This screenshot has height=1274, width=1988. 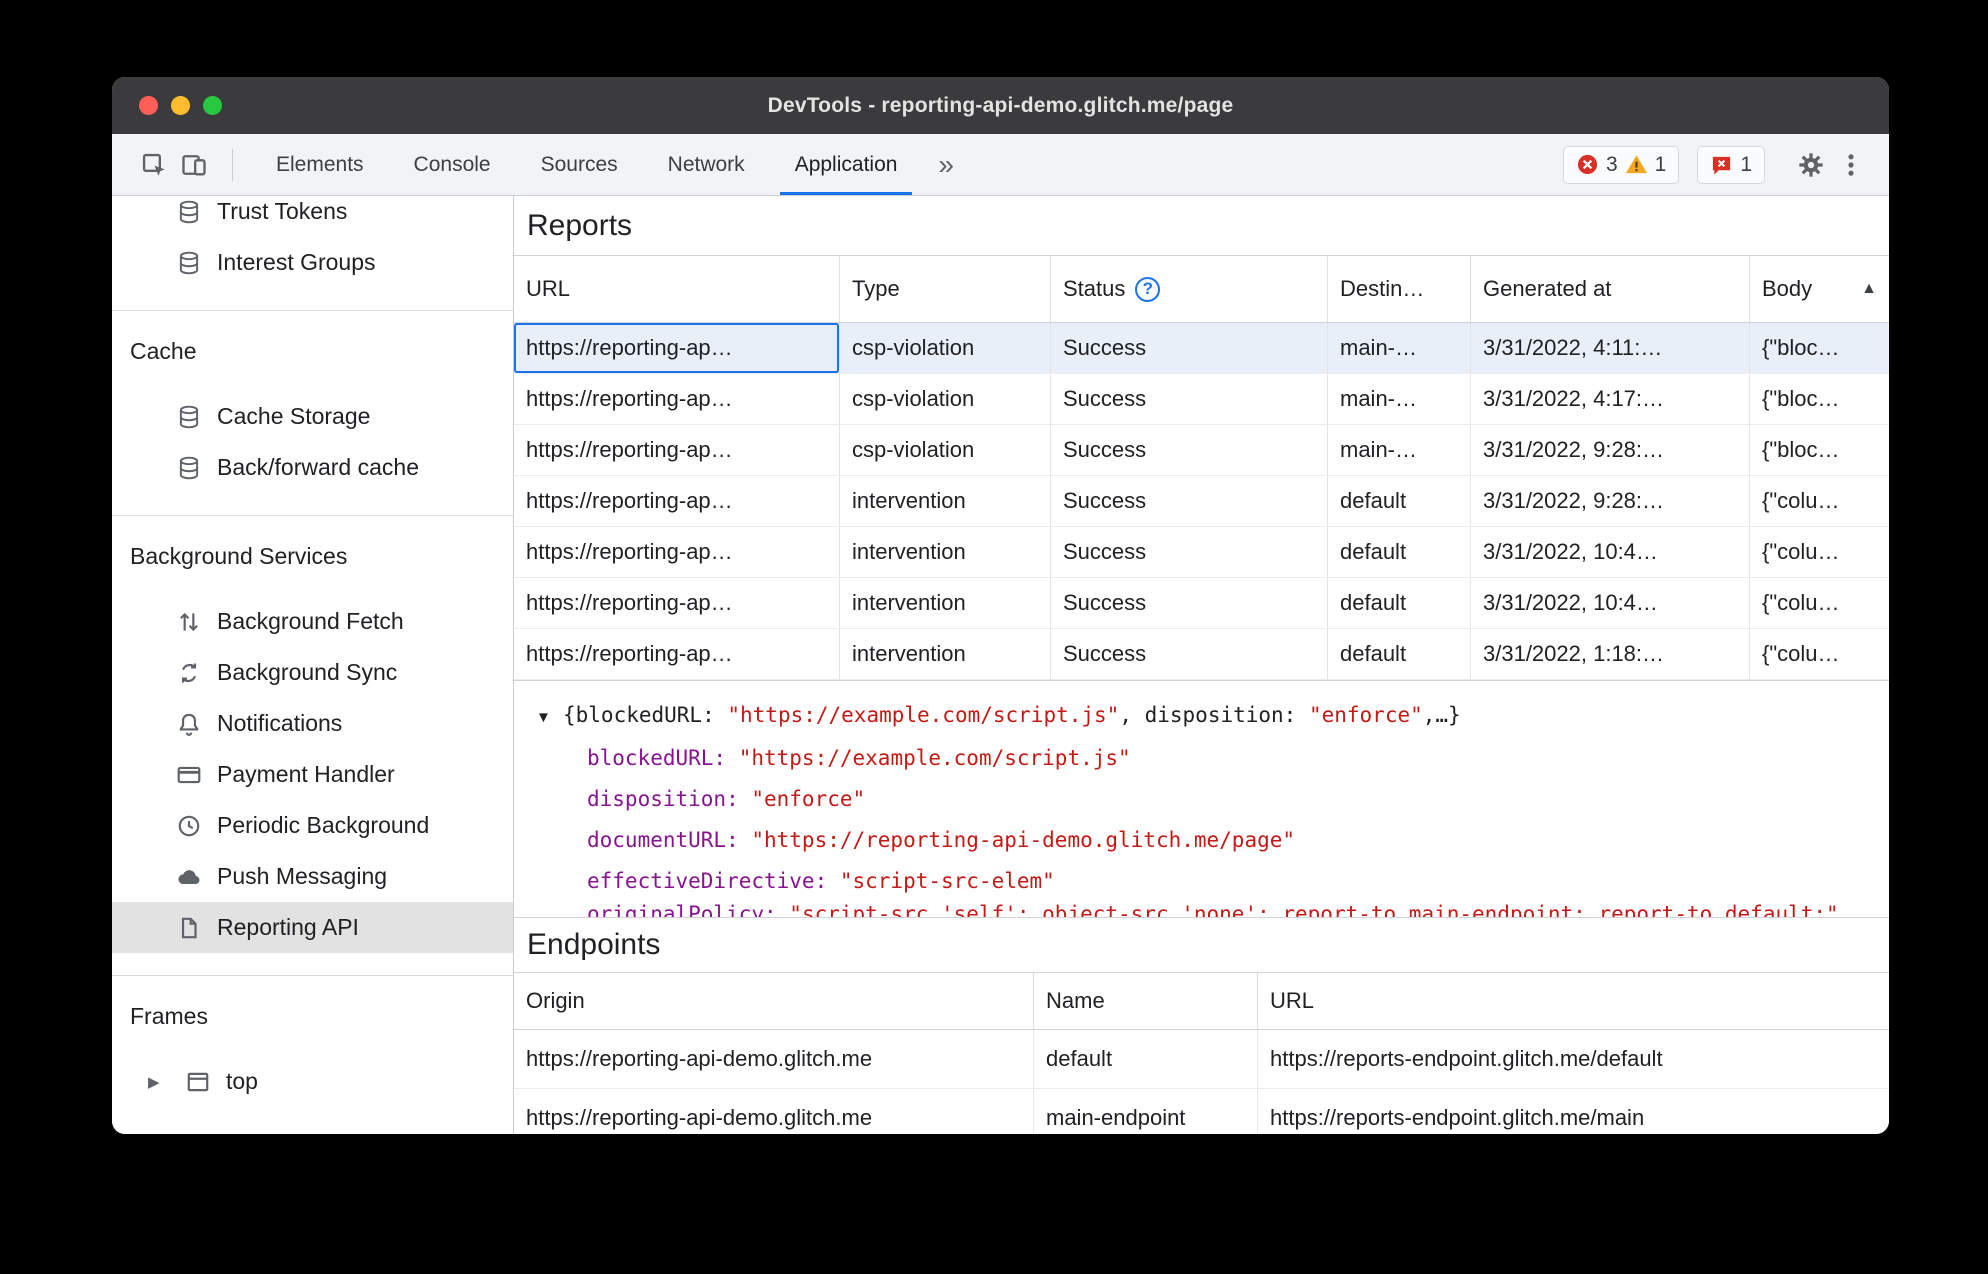 I want to click on zoom-button, so click(x=212, y=105).